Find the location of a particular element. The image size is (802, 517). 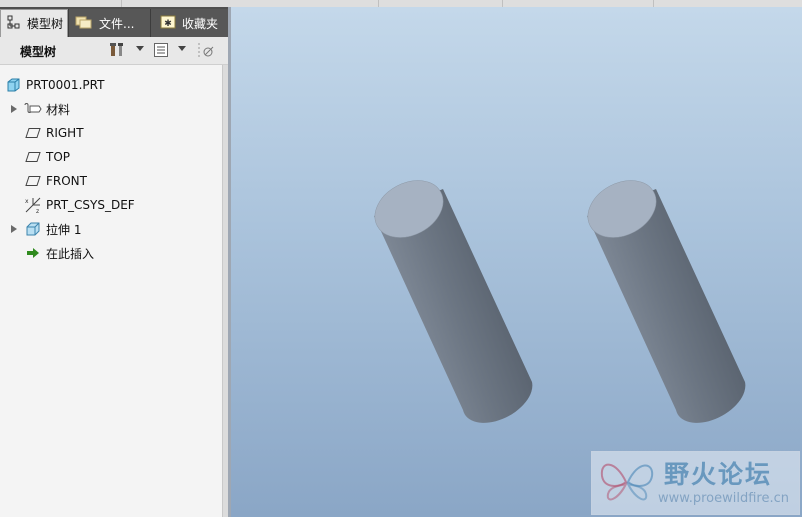

tree-item-material: 材料 is located at coordinates (111, 109).